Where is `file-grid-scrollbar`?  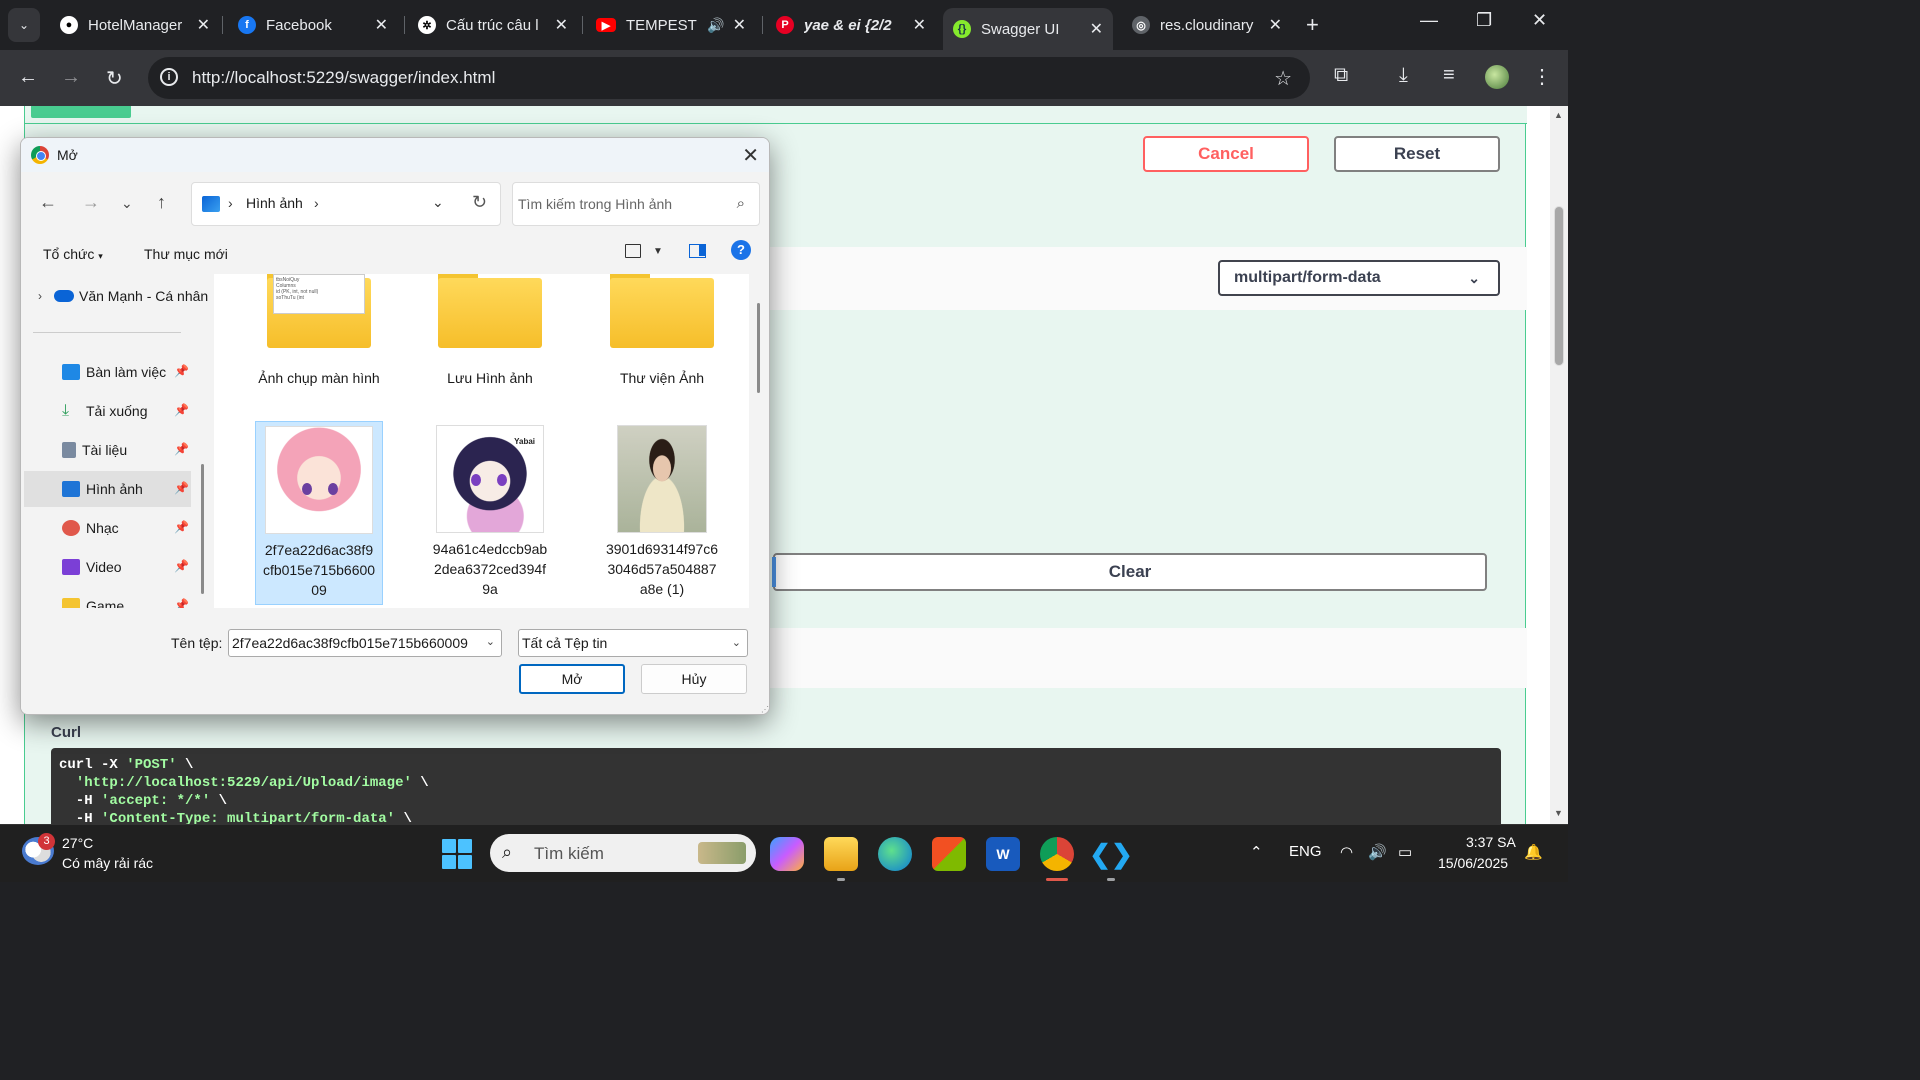
file-grid-scrollbar is located at coordinates (758, 348).